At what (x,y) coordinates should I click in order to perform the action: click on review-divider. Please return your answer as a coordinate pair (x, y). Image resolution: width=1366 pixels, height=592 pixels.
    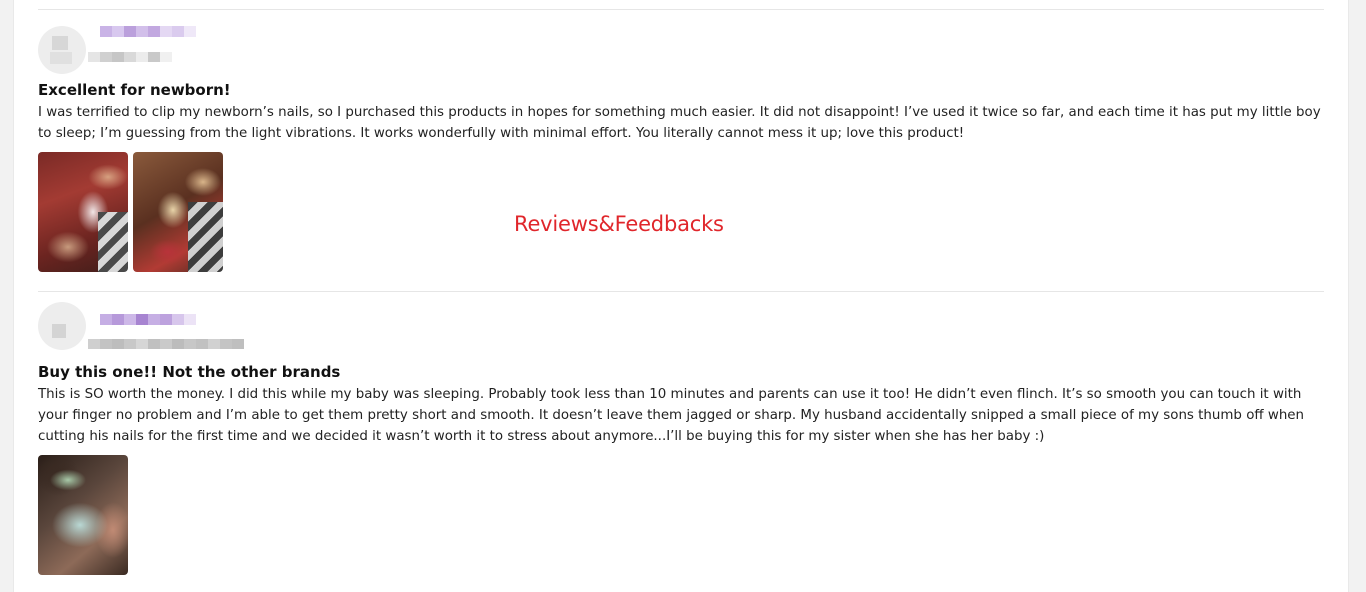
    Looking at the image, I should click on (681, 291).